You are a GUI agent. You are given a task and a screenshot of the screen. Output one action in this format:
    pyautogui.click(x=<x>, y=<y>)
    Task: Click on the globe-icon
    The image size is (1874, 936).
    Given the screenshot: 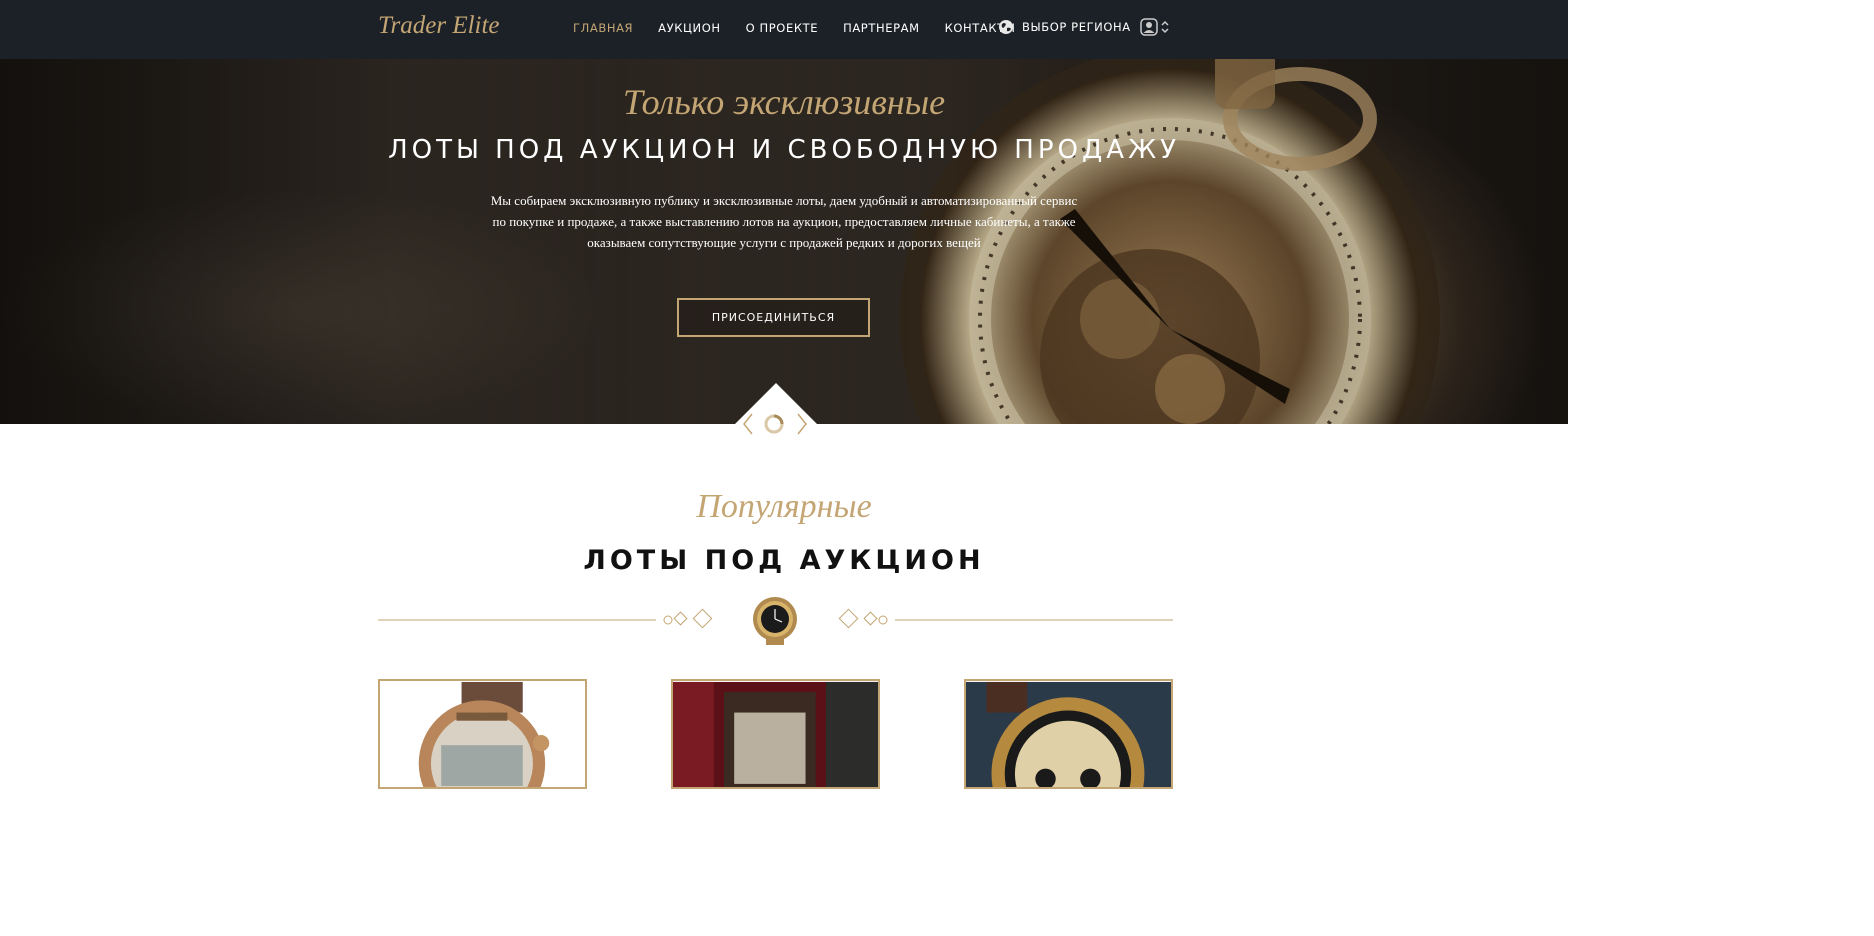 What is the action you would take?
    pyautogui.click(x=1006, y=27)
    